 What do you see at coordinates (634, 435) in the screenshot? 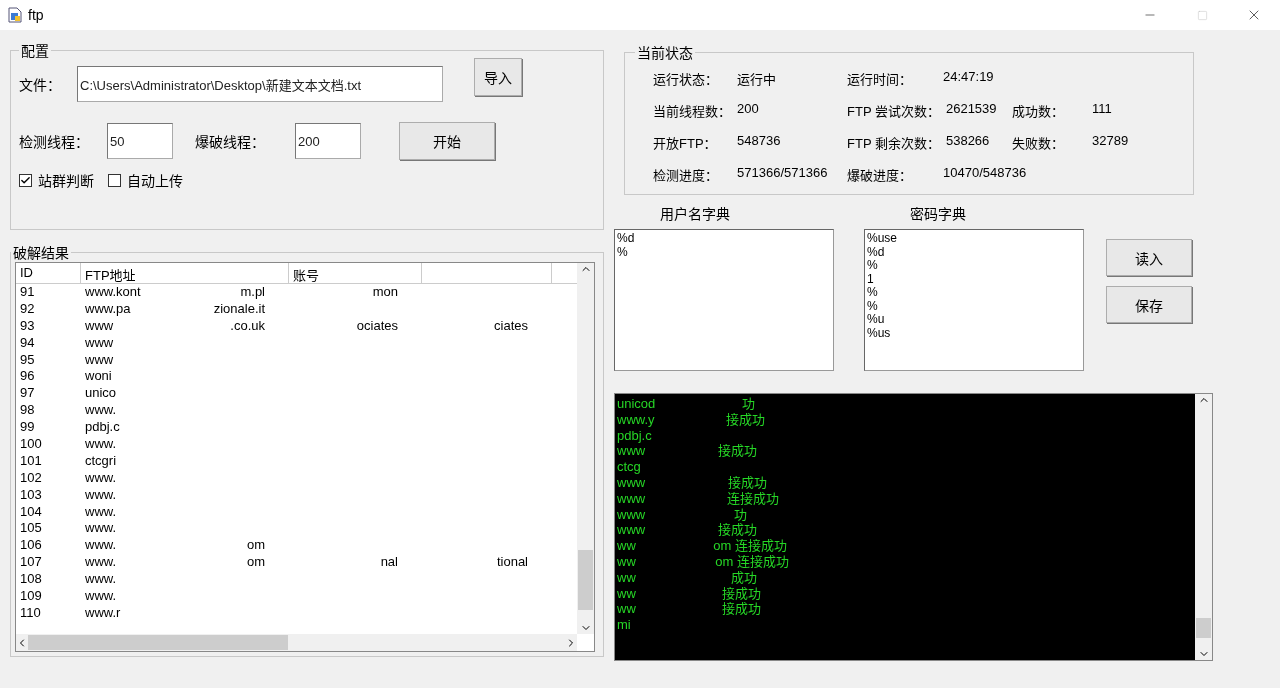
I see `log-text: pdbj.c` at bounding box center [634, 435].